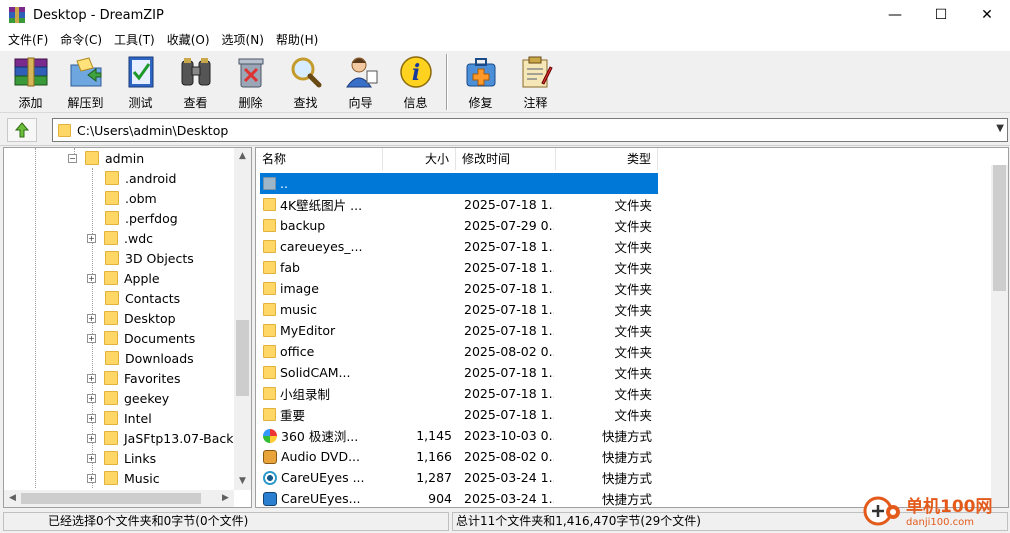 The width and height of the screenshot is (1010, 533). What do you see at coordinates (140, 81) in the screenshot?
I see `test-button: 测试` at bounding box center [140, 81].